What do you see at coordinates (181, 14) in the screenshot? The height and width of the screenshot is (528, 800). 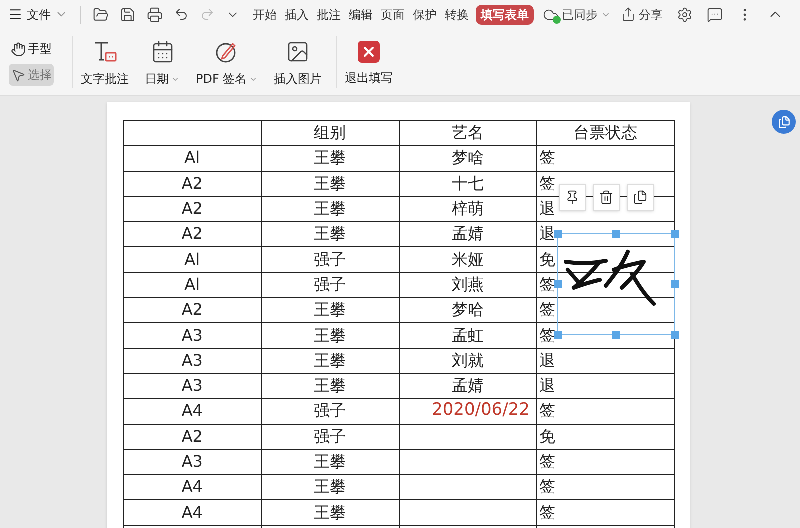 I see `undo-icon` at bounding box center [181, 14].